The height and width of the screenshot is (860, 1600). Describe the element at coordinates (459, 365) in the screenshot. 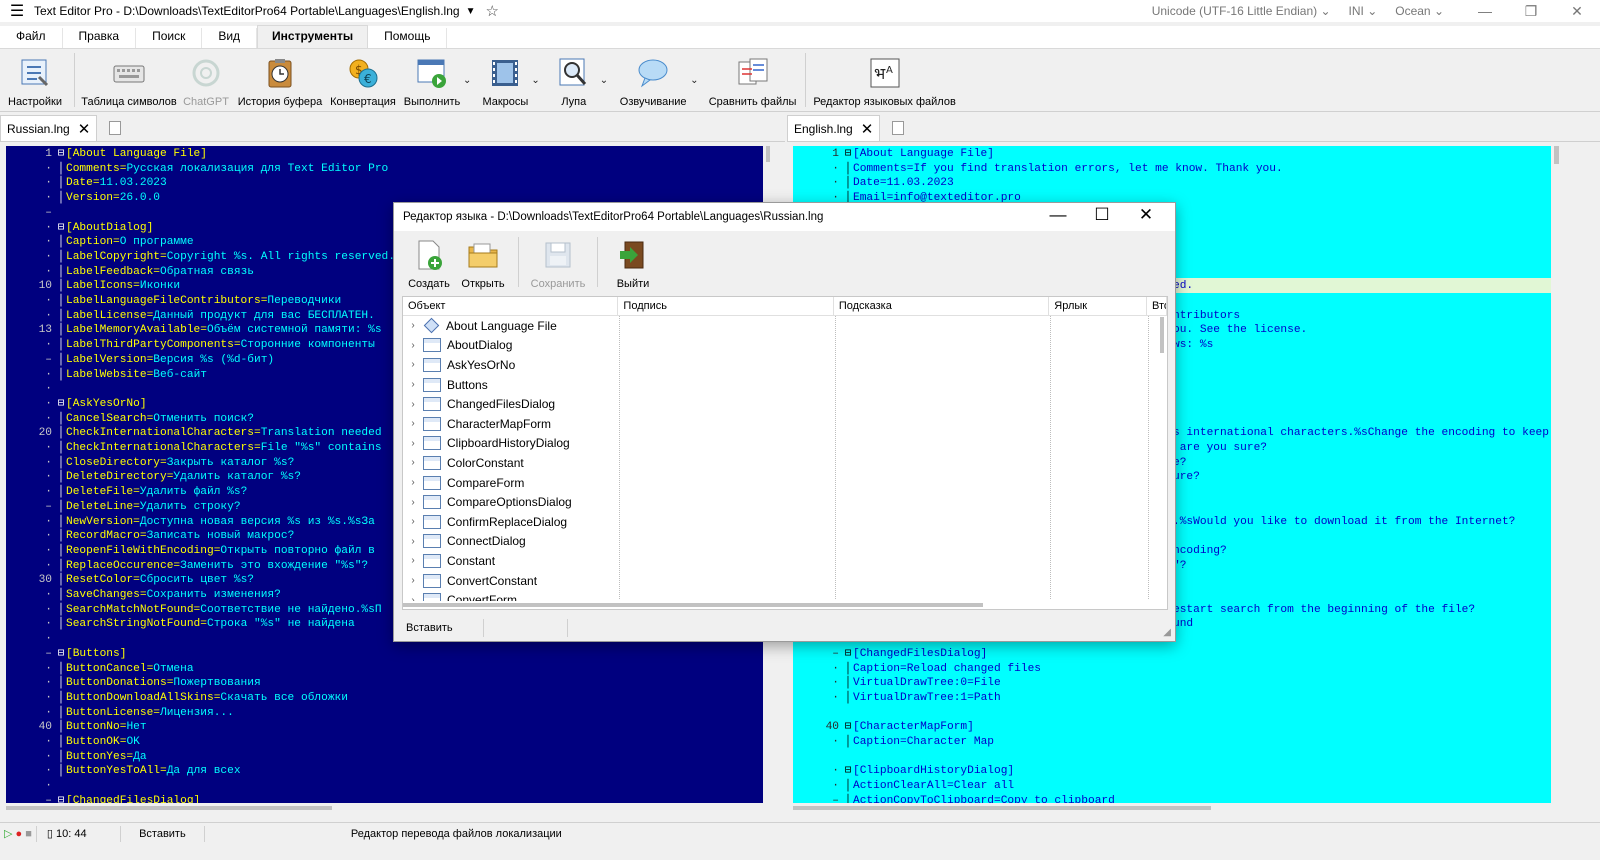

I see `tree-item: › AskYesOrNo` at that location.